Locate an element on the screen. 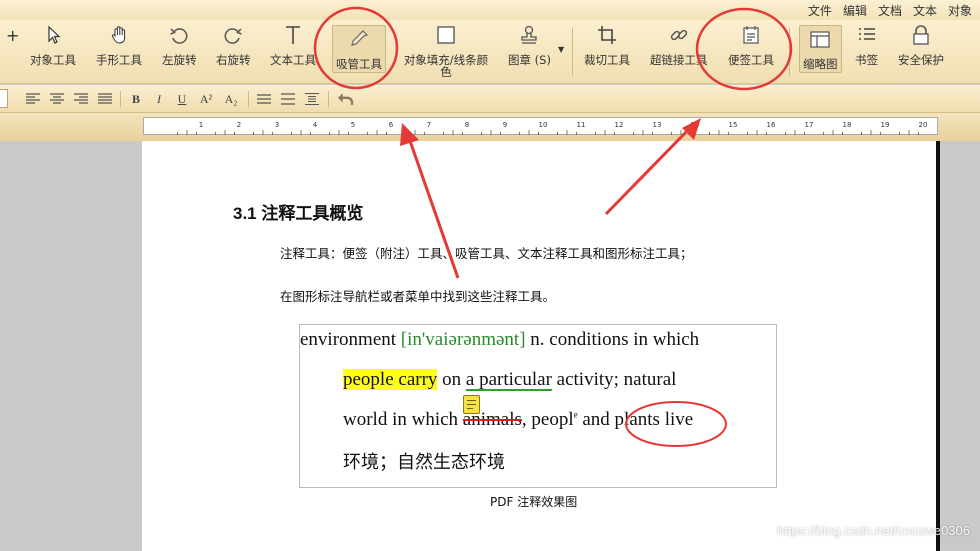 The height and width of the screenshot is (551, 980). menu-file: 文件 is located at coordinates (820, 10).